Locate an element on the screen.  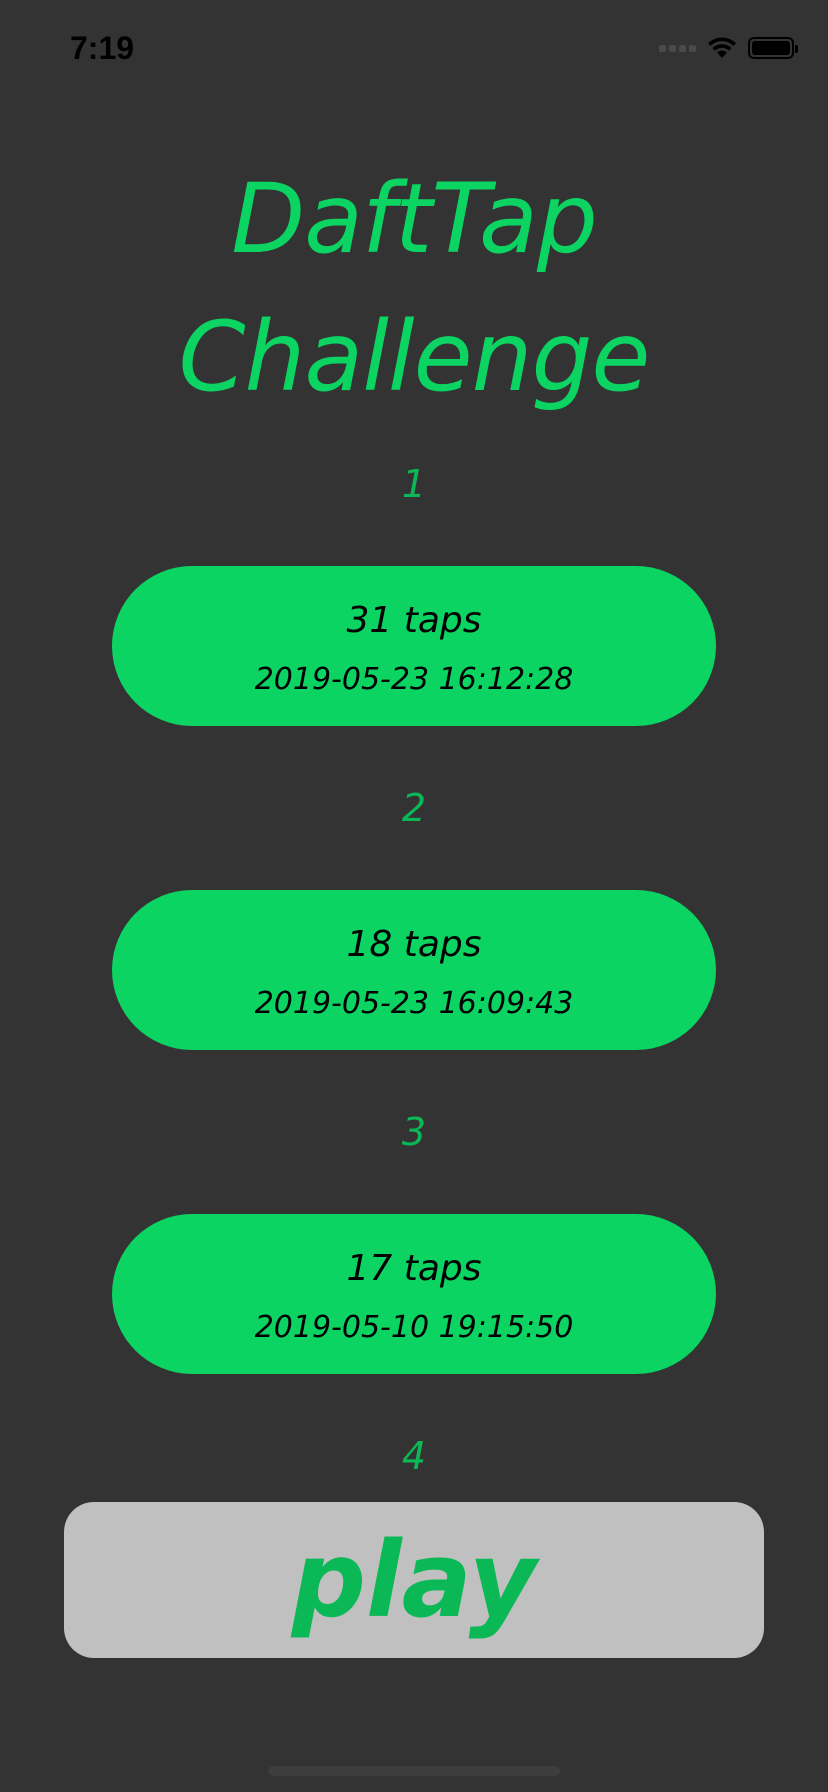
rank-label-3: 3 is located at coordinates (414, 1132).